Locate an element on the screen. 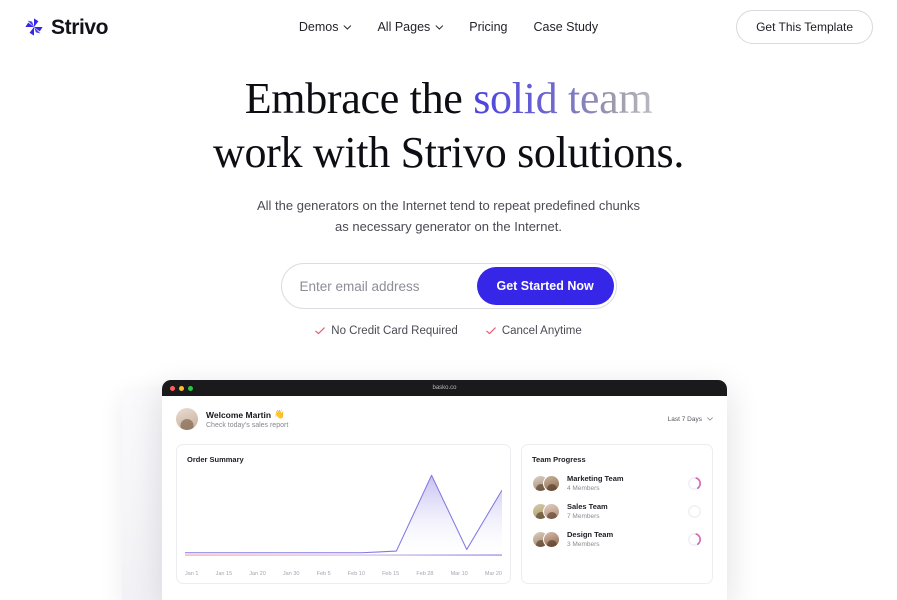  date-range-label: Last 7 Days is located at coordinates (684, 419).